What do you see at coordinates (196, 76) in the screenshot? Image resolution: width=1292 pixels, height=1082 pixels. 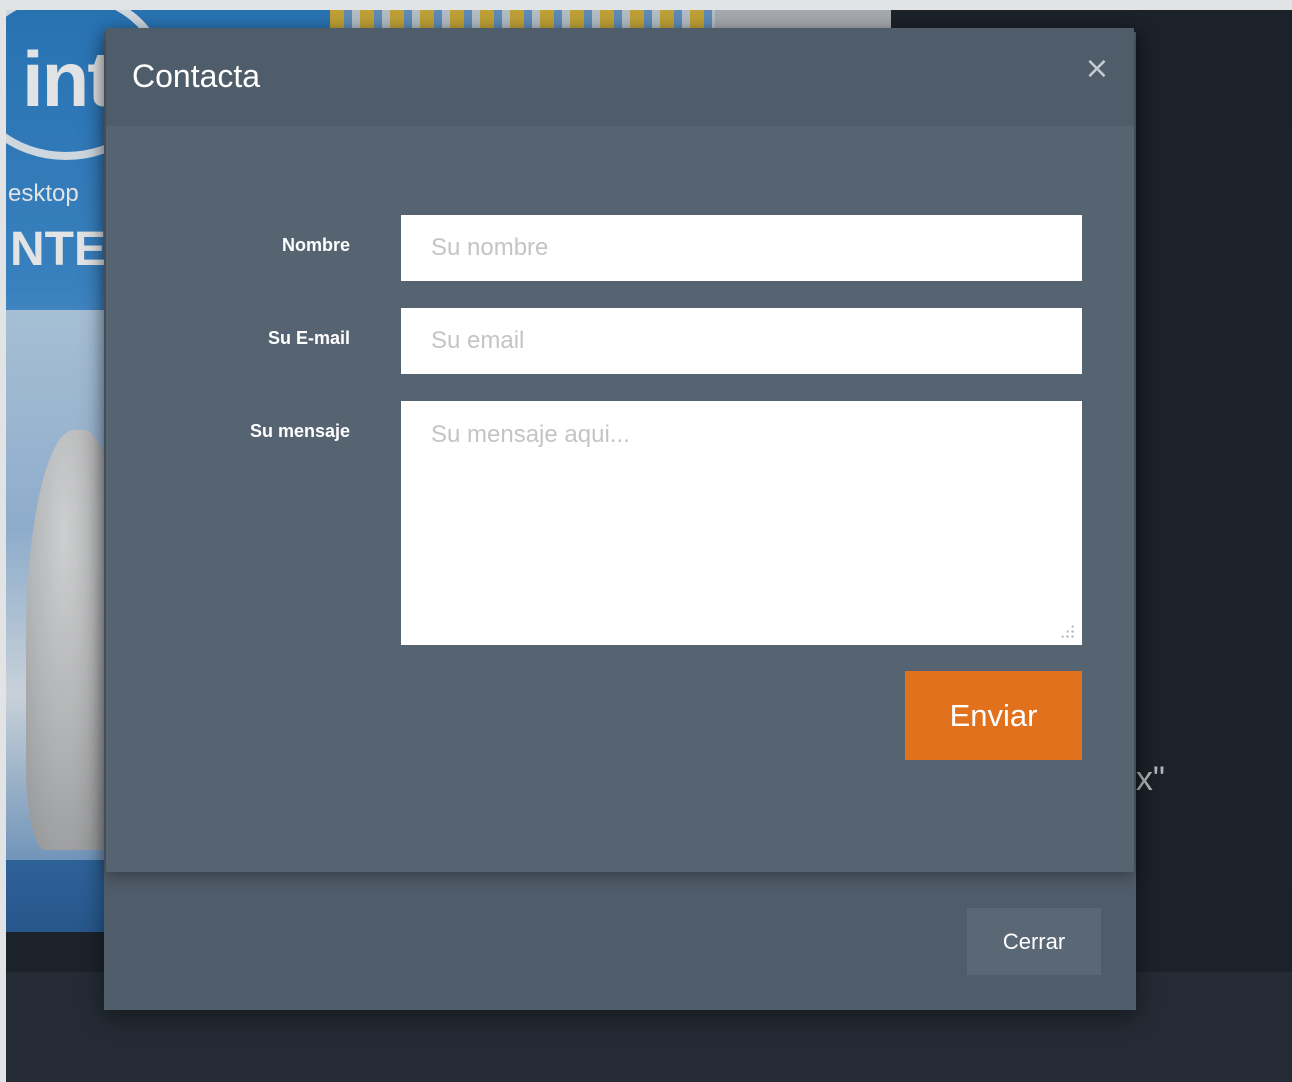 I see `modal-title: Contacta` at bounding box center [196, 76].